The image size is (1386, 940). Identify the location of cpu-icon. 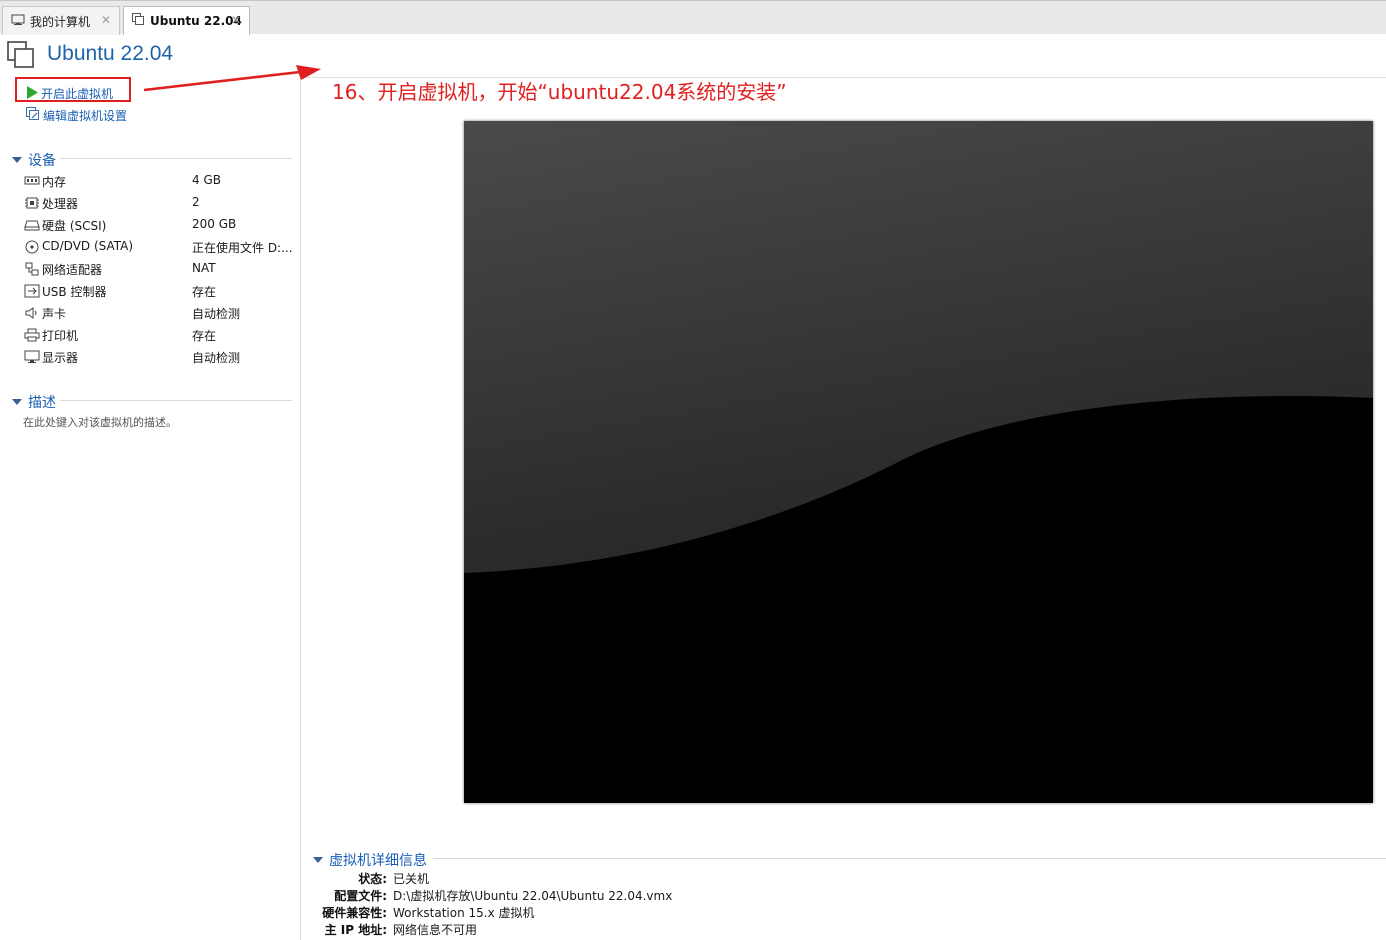
(32, 203).